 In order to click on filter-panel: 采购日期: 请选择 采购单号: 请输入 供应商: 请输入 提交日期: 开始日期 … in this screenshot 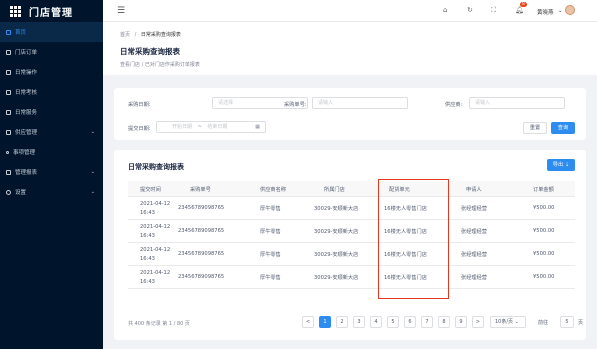, I will do `click(350, 114)`.